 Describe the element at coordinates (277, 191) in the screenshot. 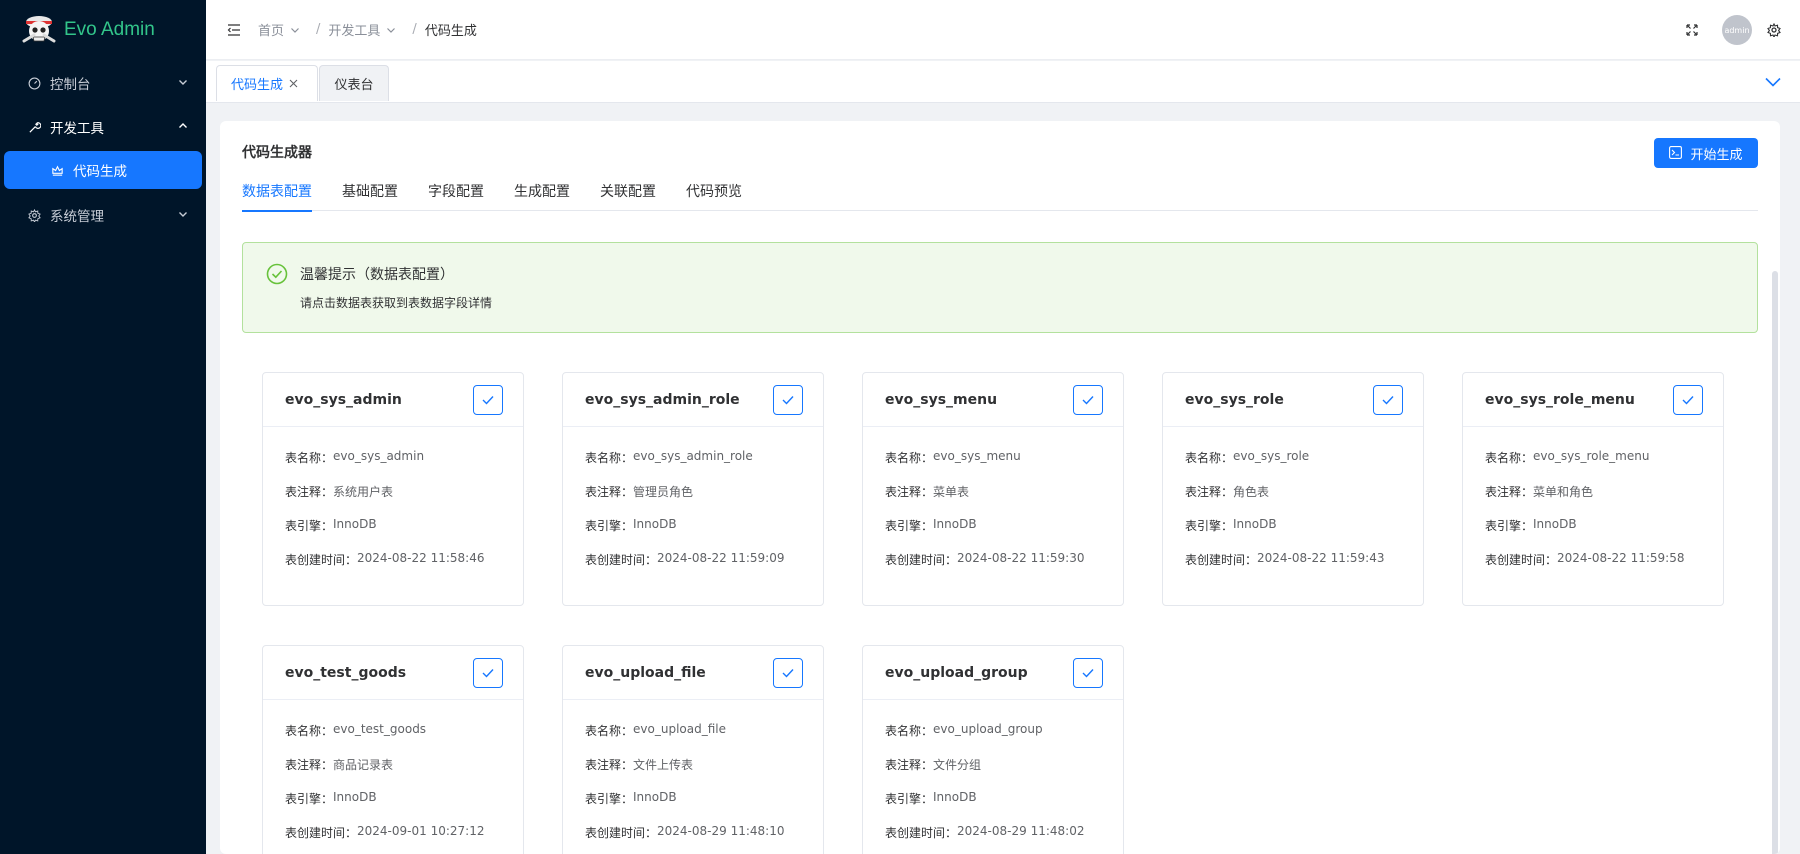

I see `tab-table-config: 数据表配置` at that location.